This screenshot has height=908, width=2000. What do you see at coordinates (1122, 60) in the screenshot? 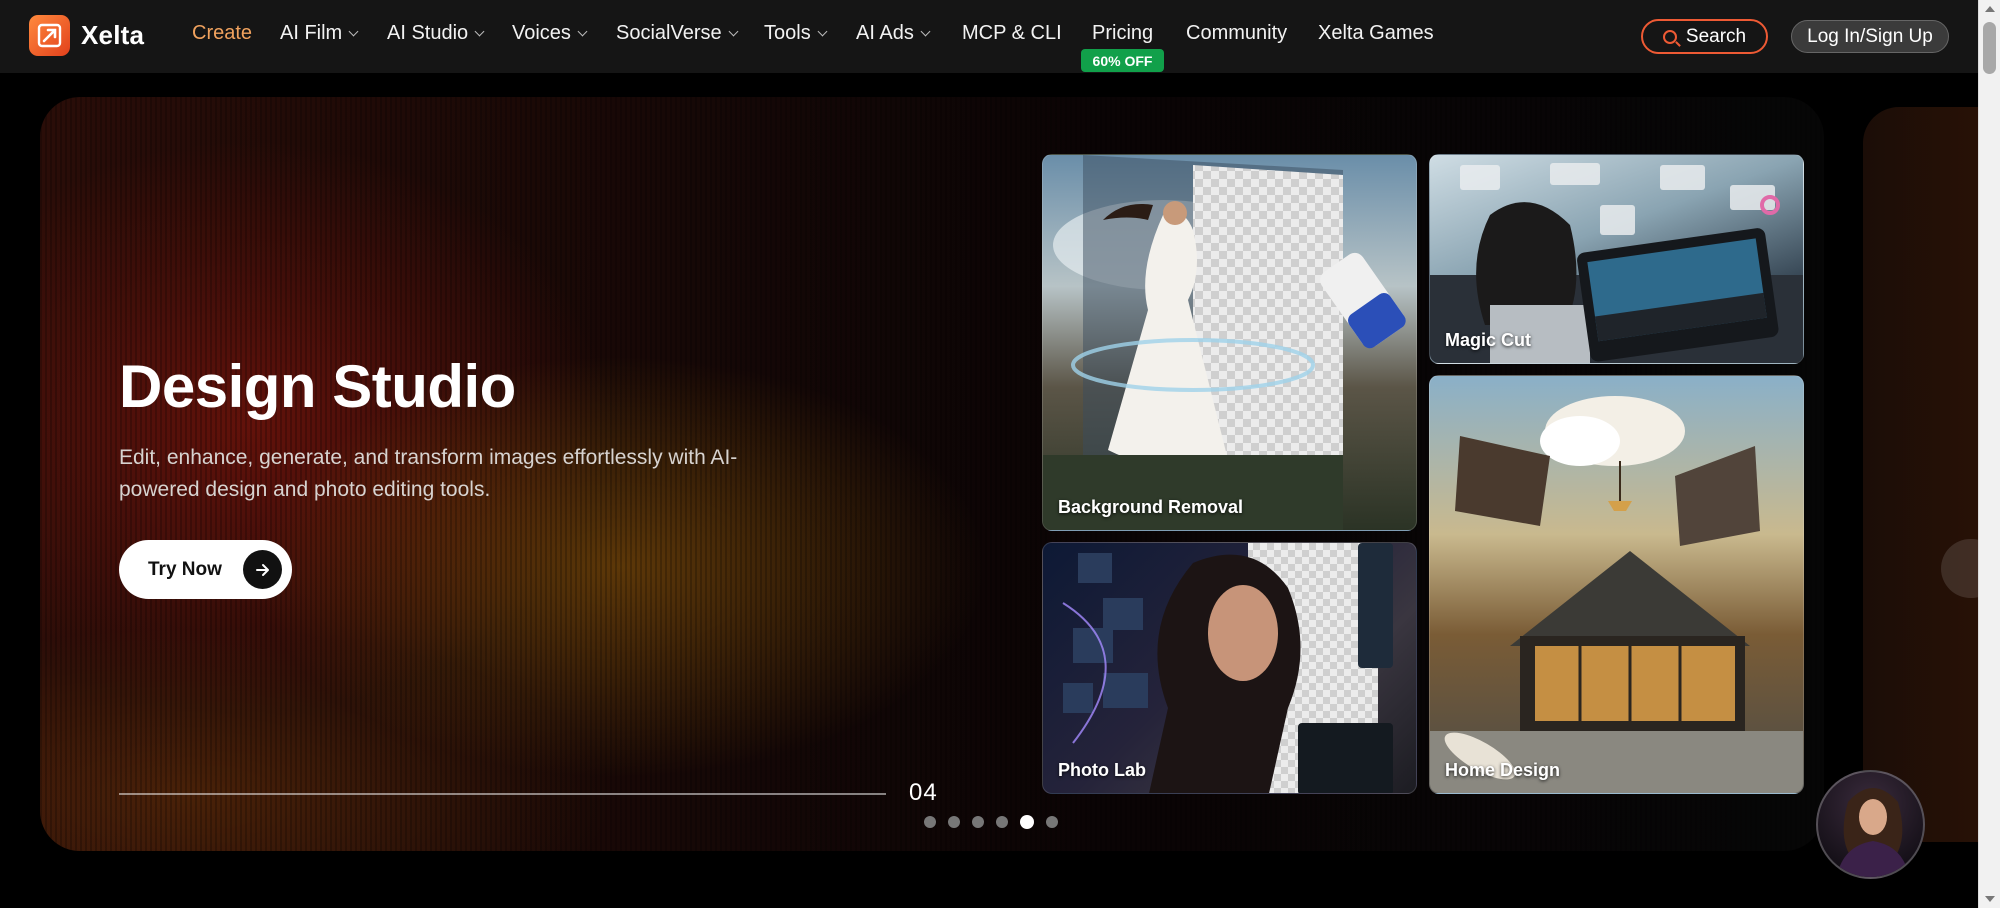
I see `pricing-discount-badge: 60% OFF` at bounding box center [1122, 60].